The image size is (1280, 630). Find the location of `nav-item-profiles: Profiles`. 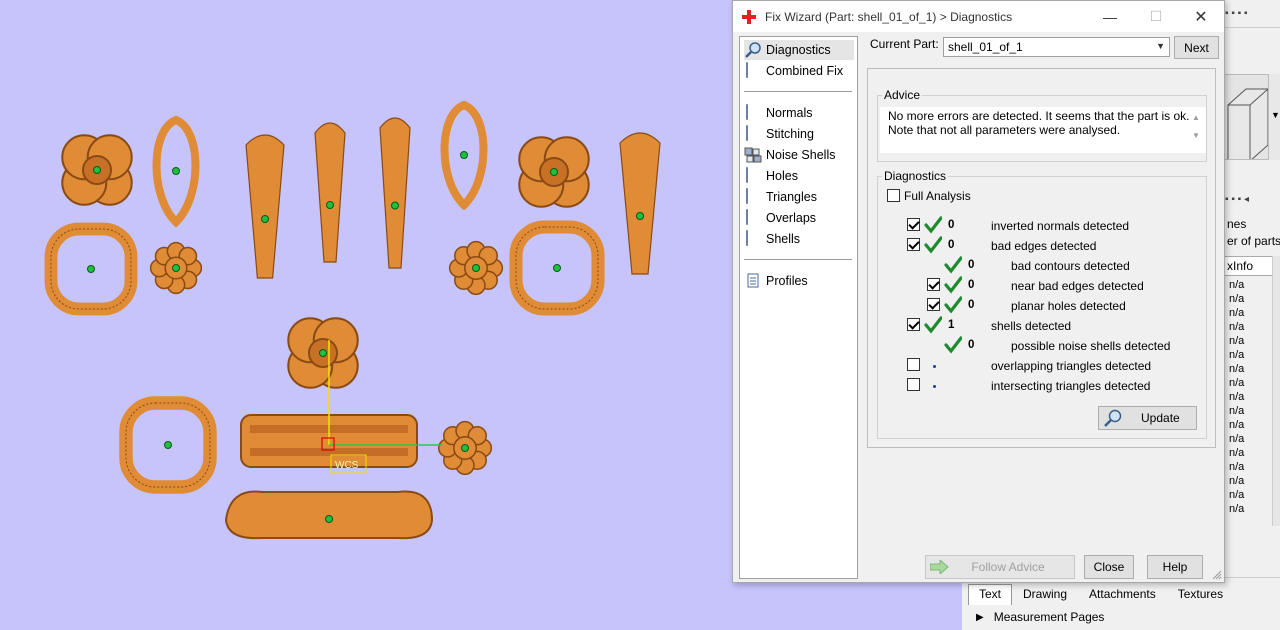

nav-item-profiles: Profiles is located at coordinates (776, 281).